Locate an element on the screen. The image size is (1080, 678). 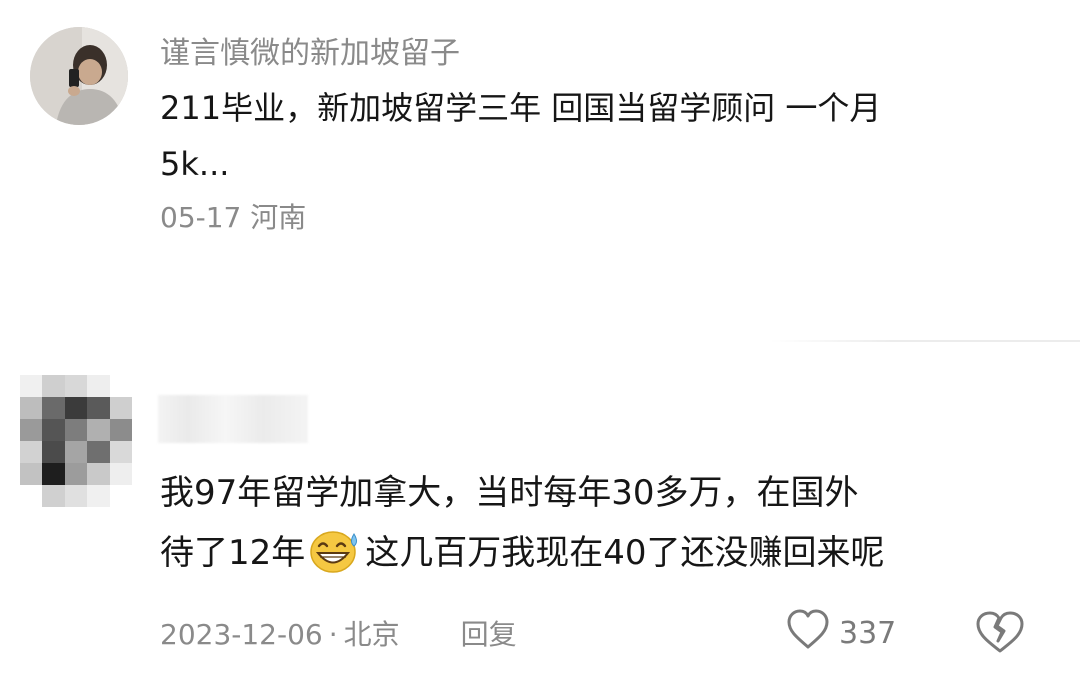
comment-text-line: 我97年留学加拿大，当时每年30多万，在国外 is located at coordinates (509, 493).